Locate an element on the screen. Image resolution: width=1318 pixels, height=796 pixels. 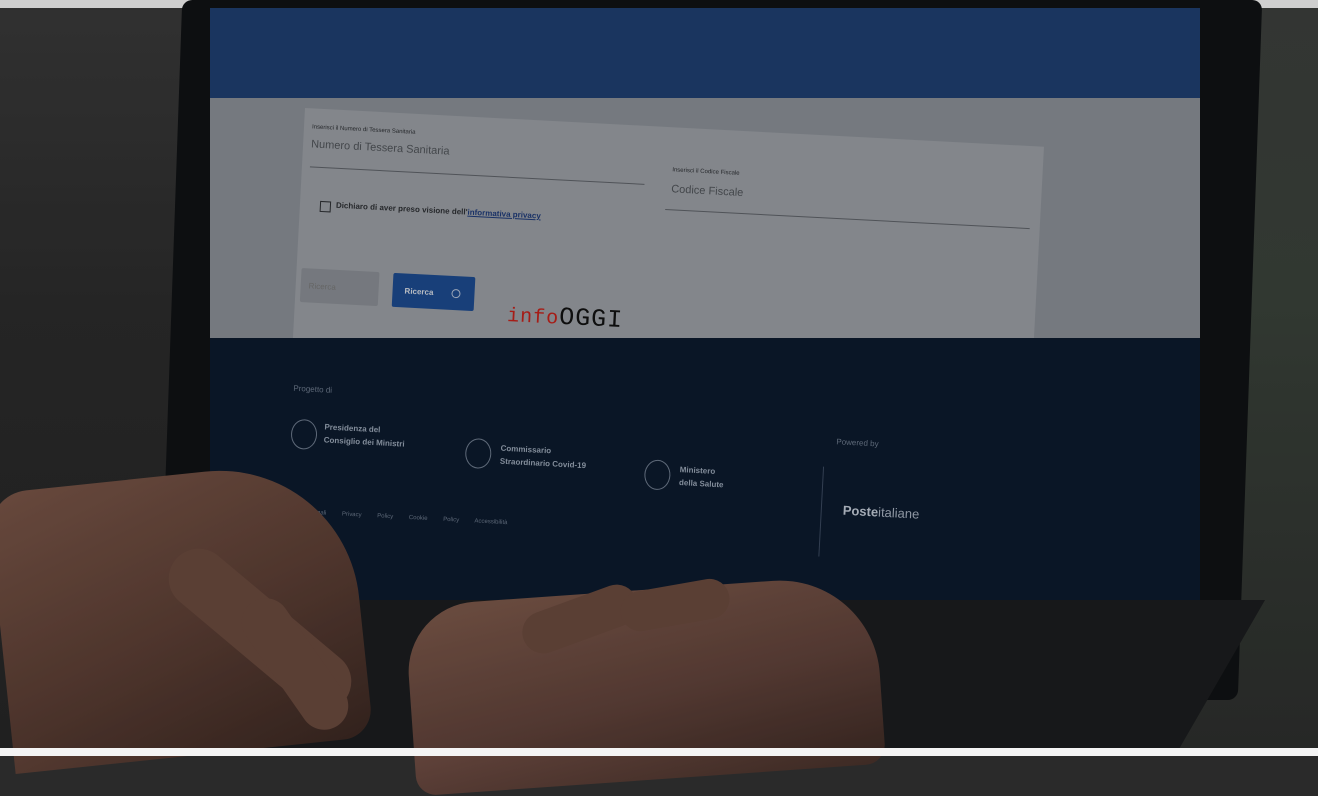
powered-by-label: Powered by is located at coordinates (857, 443).